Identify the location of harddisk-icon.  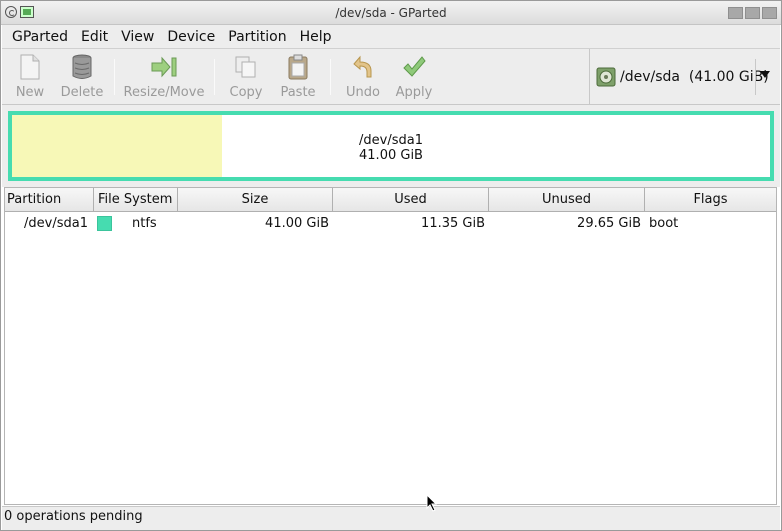
(606, 77).